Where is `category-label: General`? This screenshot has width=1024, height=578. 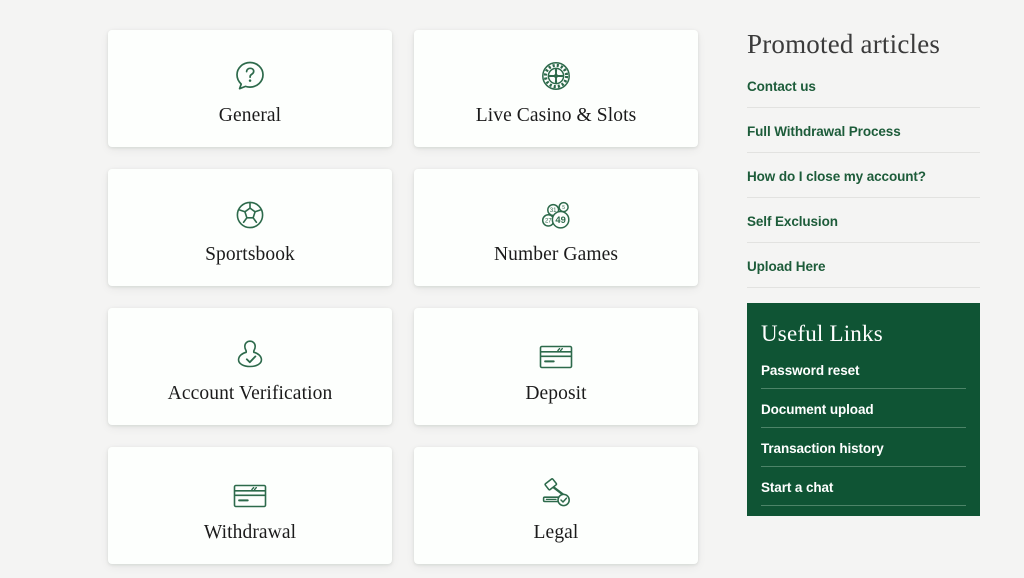 category-label: General is located at coordinates (250, 115).